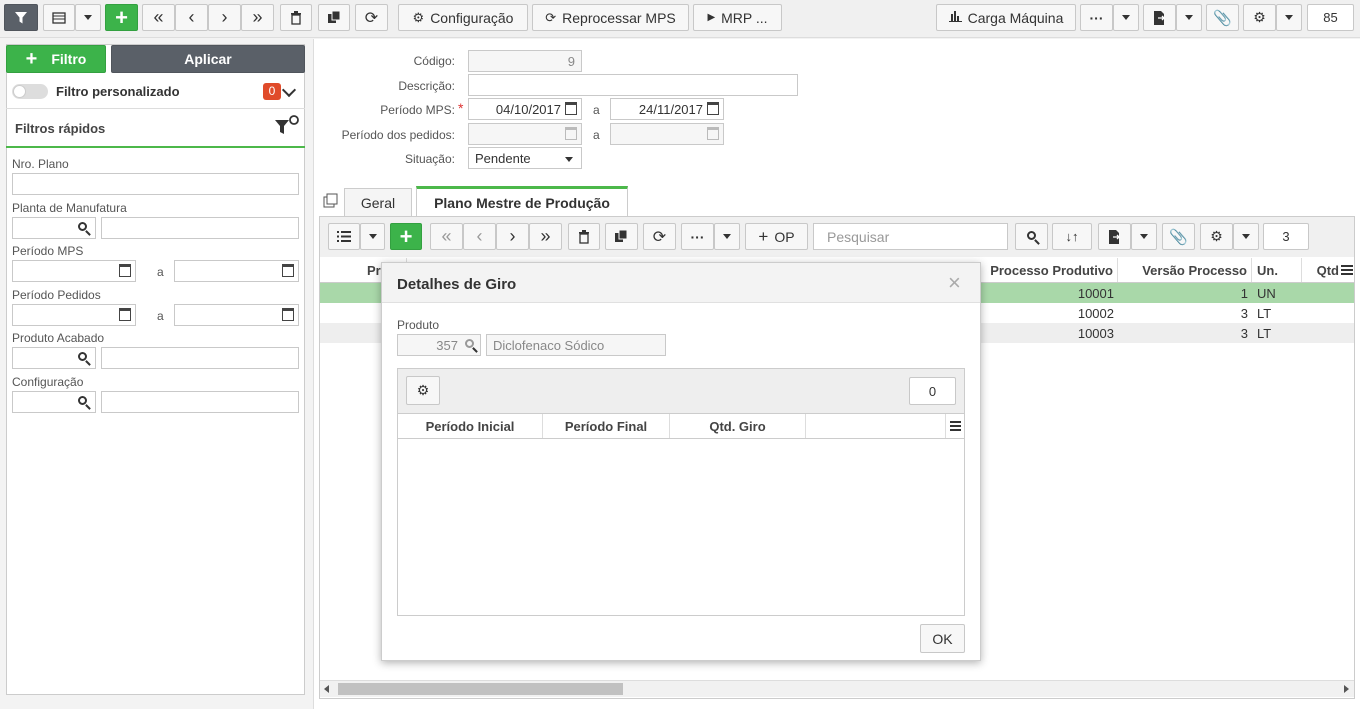 This screenshot has height=709, width=1360. Describe the element at coordinates (54, 358) in the screenshot. I see `produto-acabado-code-input` at that location.